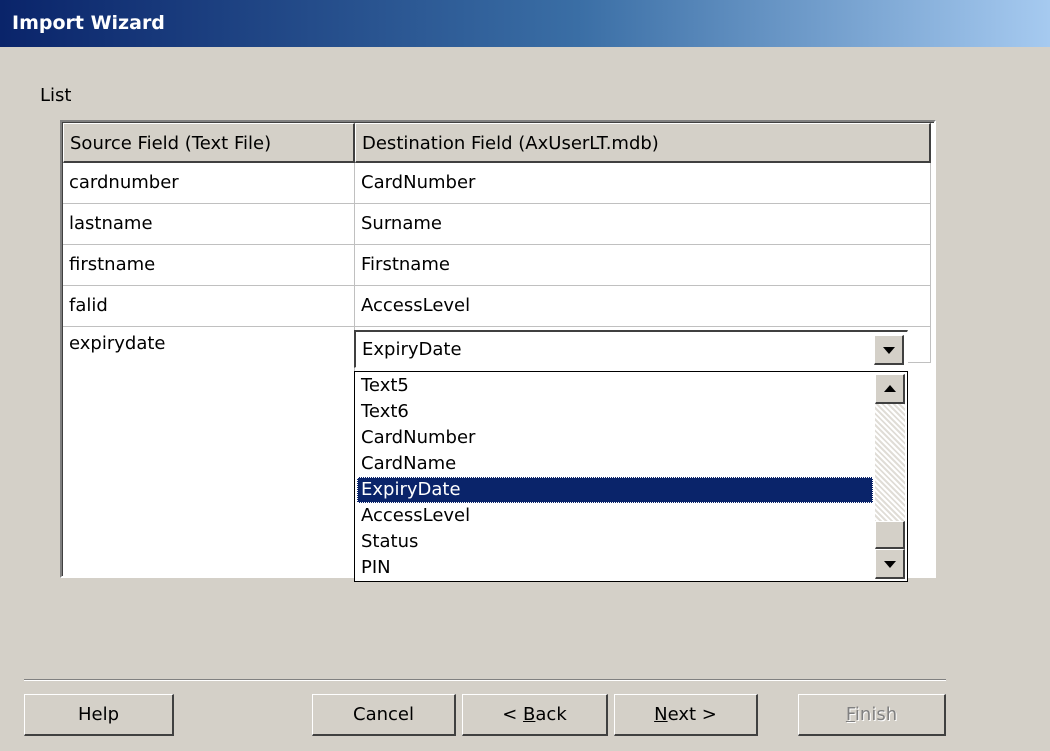  I want to click on dropdown-option: CardName, so click(615, 464).